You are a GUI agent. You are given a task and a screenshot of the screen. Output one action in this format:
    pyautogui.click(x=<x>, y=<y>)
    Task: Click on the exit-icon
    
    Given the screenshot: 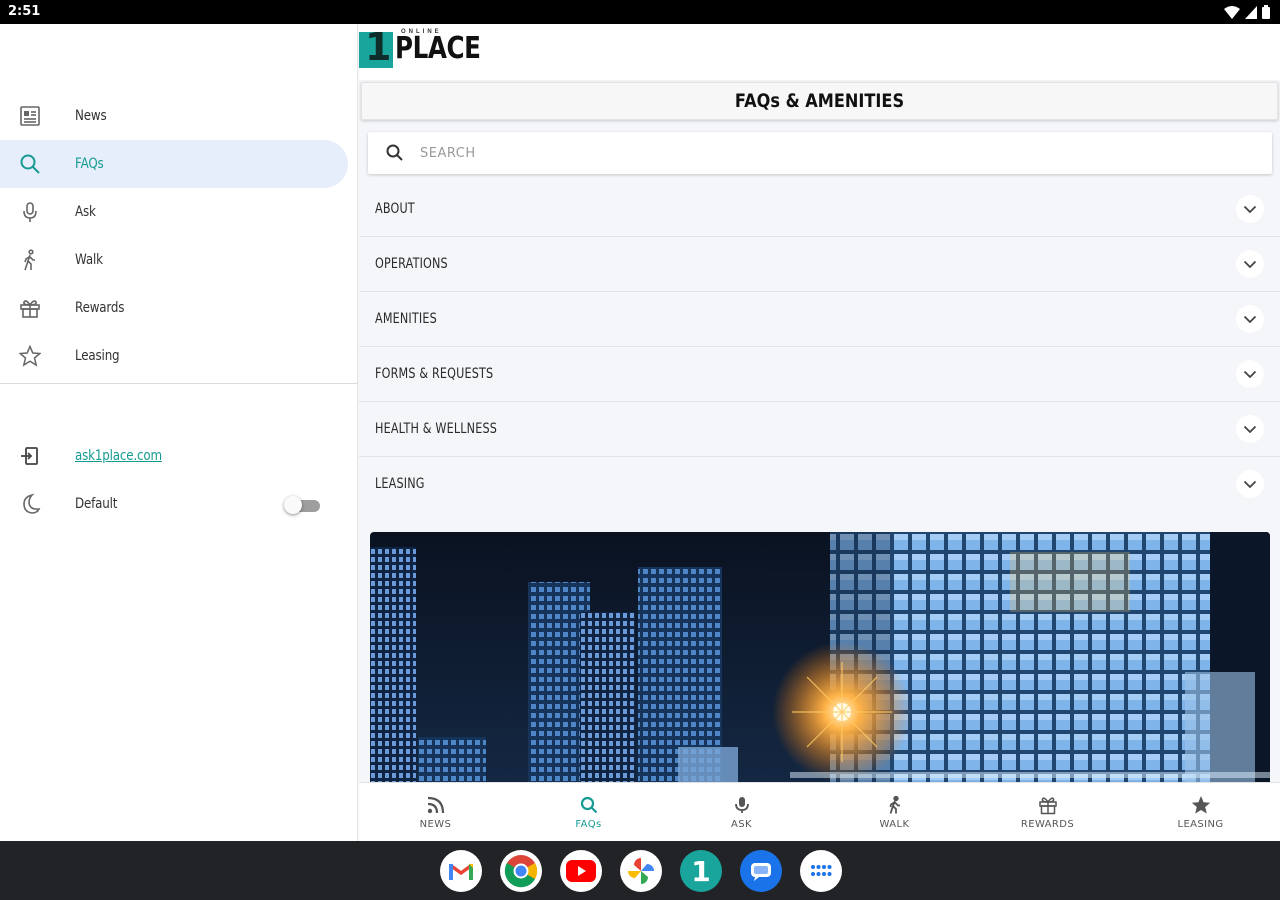 What is the action you would take?
    pyautogui.click(x=30, y=456)
    